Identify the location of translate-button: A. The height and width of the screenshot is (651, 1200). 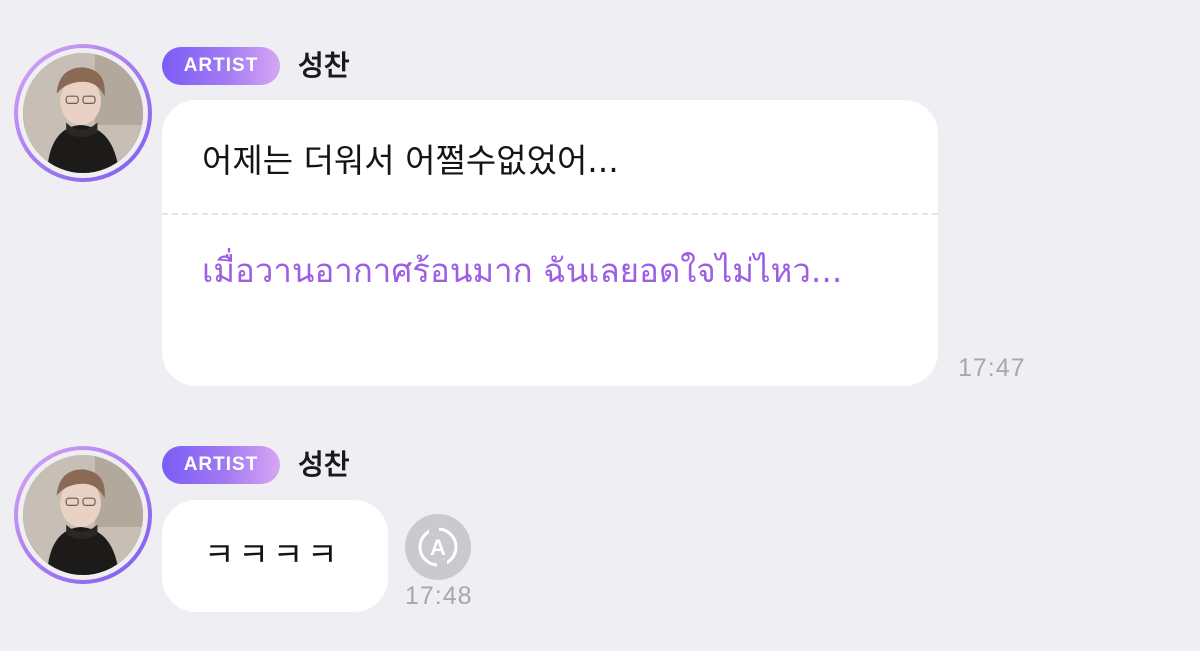
(438, 547).